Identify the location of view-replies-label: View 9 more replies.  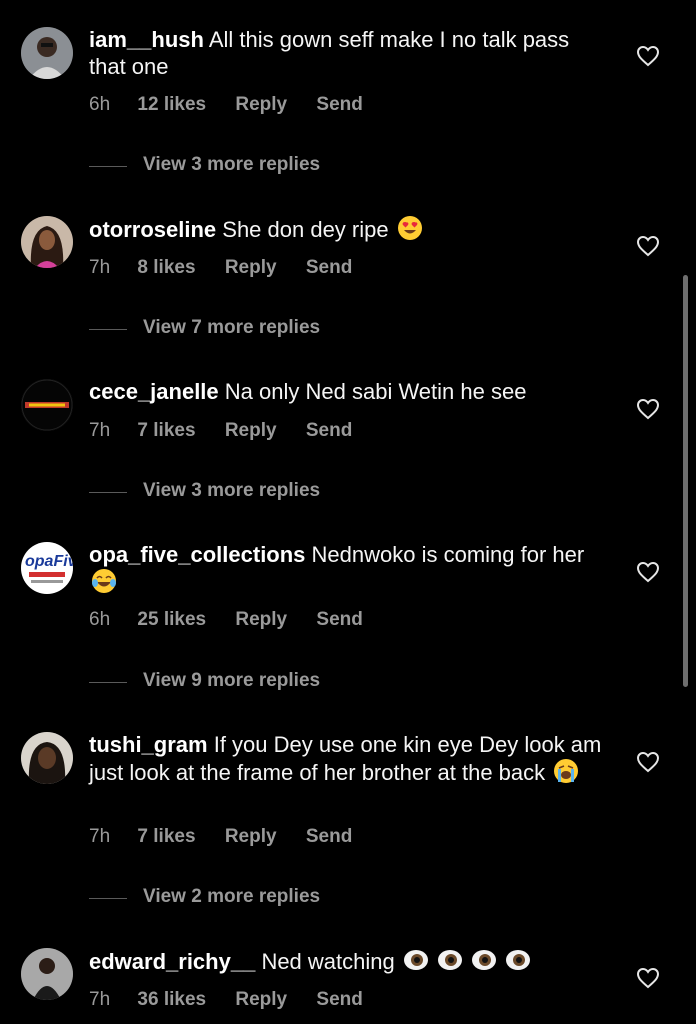
(231, 681).